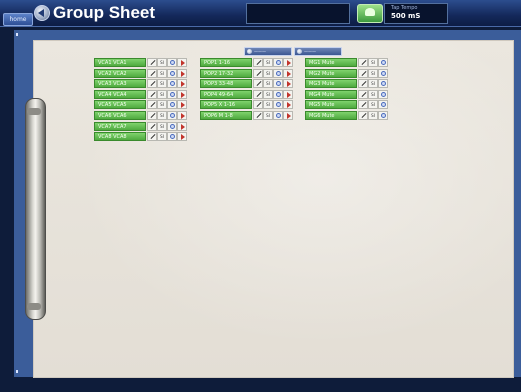  What do you see at coordinates (18, 19) in the screenshot?
I see `home-button: home` at bounding box center [18, 19].